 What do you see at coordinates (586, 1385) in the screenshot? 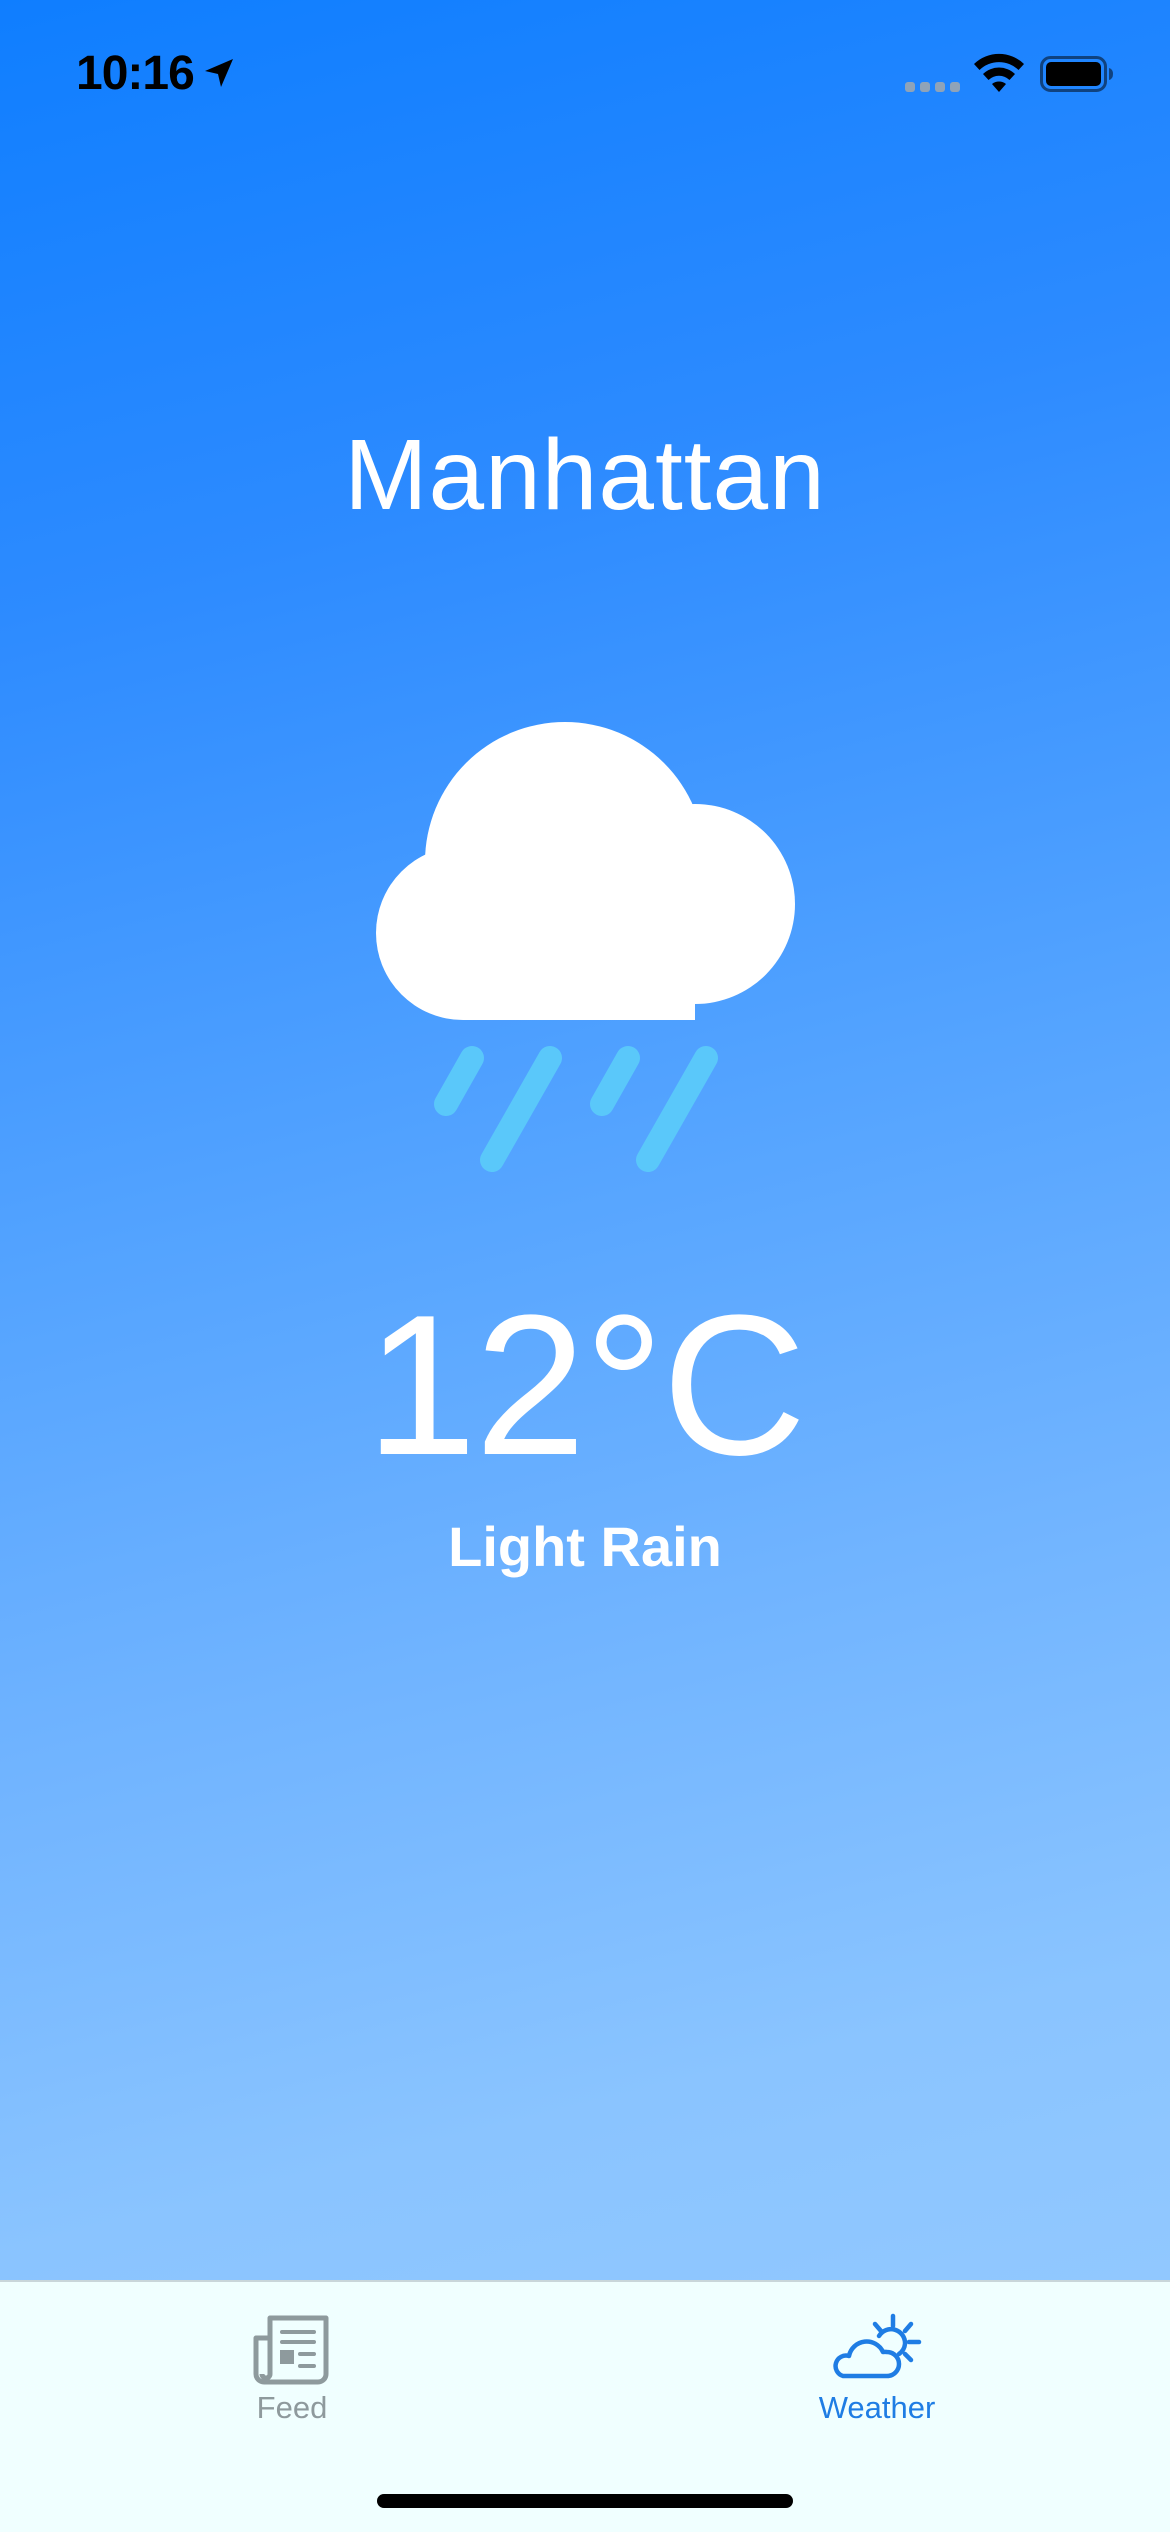
I see `temperature: 12°C` at bounding box center [586, 1385].